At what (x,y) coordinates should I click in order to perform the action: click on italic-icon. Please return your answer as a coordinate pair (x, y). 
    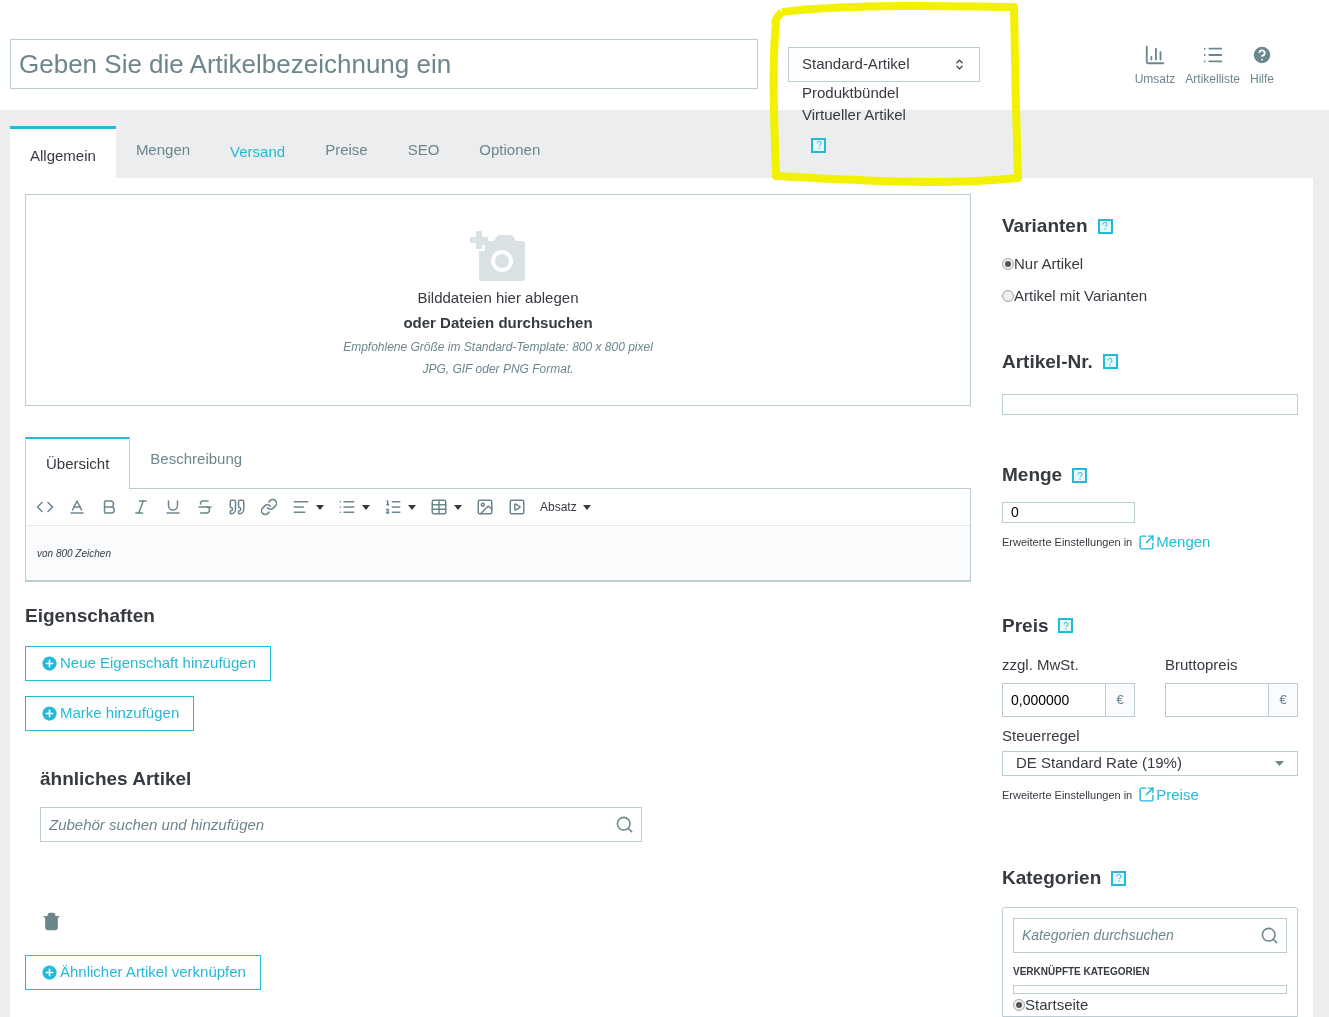
    Looking at the image, I should click on (141, 507).